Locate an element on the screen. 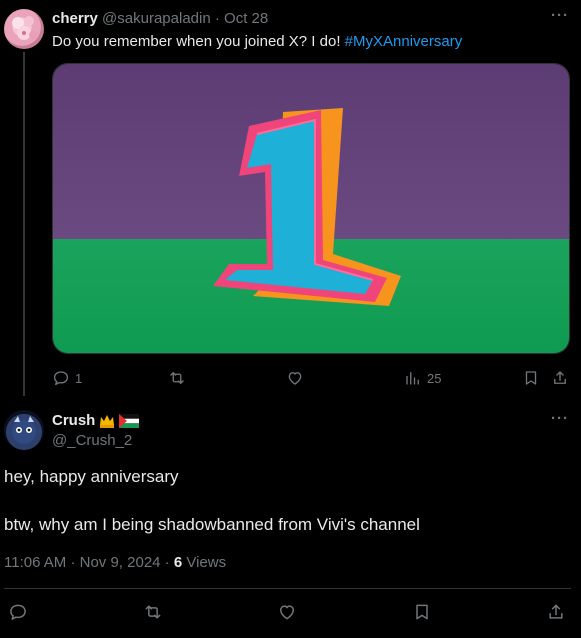 The image size is (581, 638). tweet-header: Crush is located at coordinates (96, 421).